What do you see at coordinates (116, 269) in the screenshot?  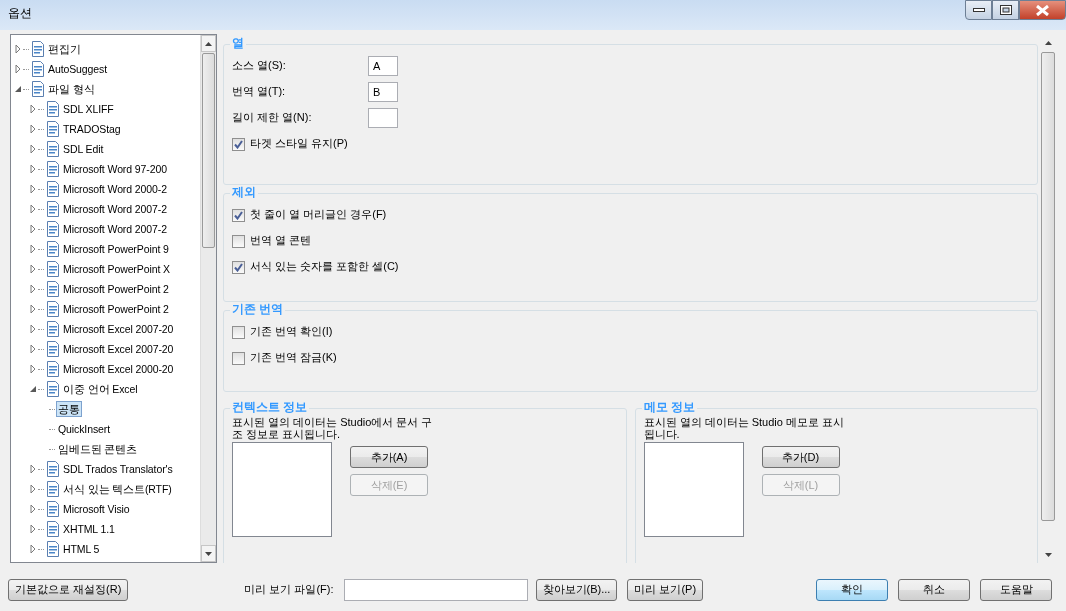 I see `tree-item: Microsoft PowerPoint X` at bounding box center [116, 269].